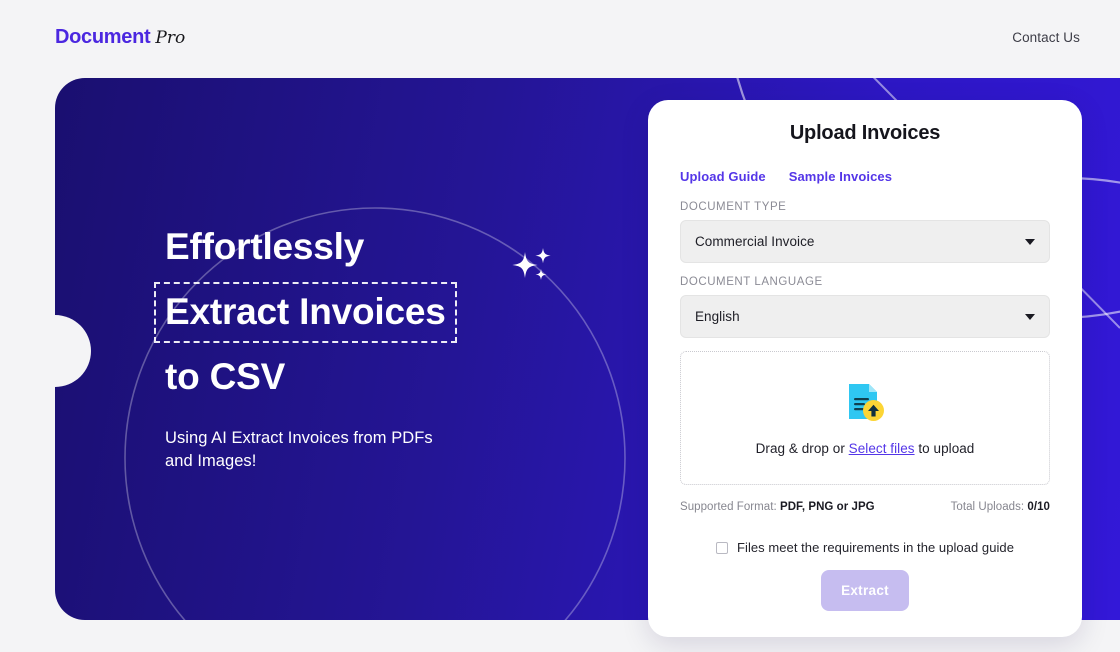 The width and height of the screenshot is (1120, 652). What do you see at coordinates (533, 268) in the screenshot?
I see `sparkles-icon` at bounding box center [533, 268].